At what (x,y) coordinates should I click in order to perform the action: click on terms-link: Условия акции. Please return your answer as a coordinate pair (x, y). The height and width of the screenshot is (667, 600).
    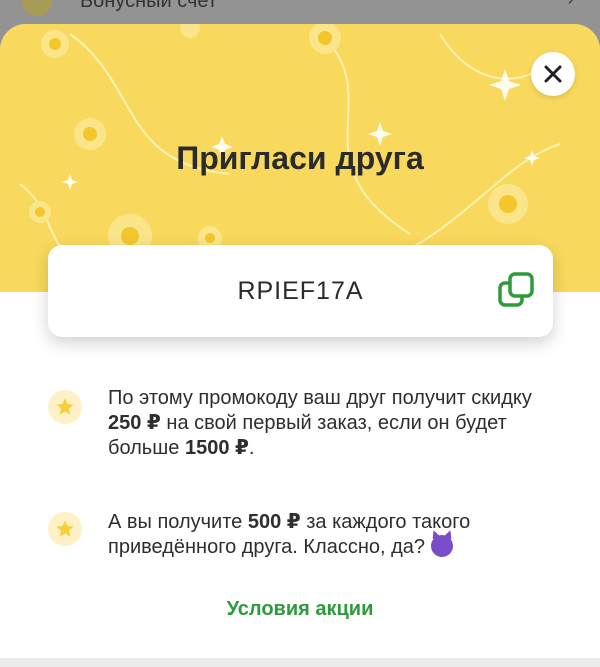
    Looking at the image, I should click on (300, 609).